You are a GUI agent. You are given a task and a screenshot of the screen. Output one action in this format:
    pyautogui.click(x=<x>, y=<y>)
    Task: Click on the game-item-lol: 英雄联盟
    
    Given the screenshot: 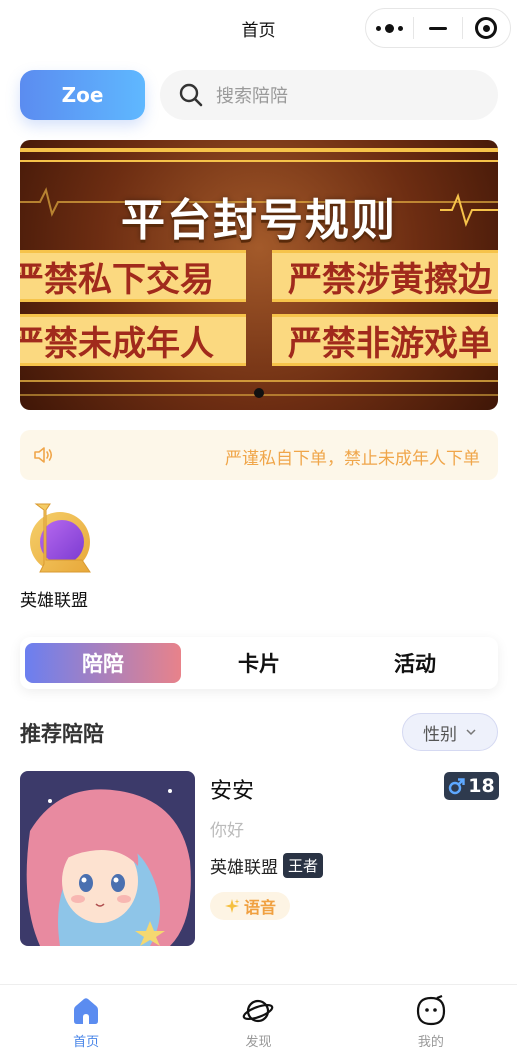 What is the action you would take?
    pyautogui.click(x=60, y=556)
    